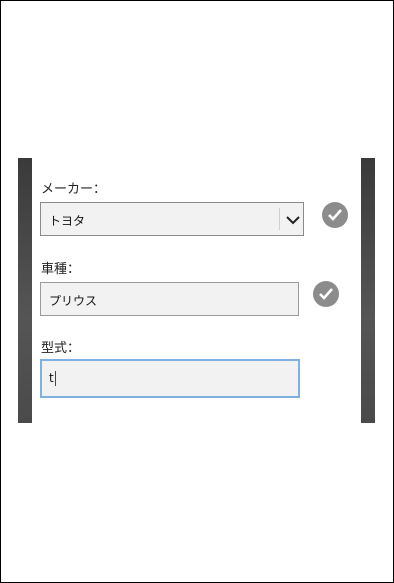  I want to click on type-input-value: t, so click(51, 378).